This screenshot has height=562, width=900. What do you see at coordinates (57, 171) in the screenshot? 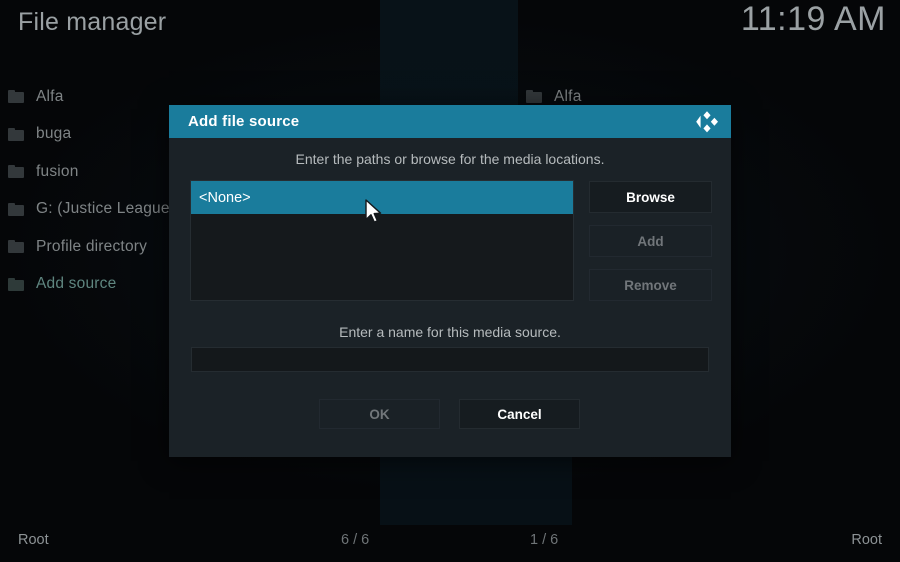
I see `list-item-label: fusion` at bounding box center [57, 171].